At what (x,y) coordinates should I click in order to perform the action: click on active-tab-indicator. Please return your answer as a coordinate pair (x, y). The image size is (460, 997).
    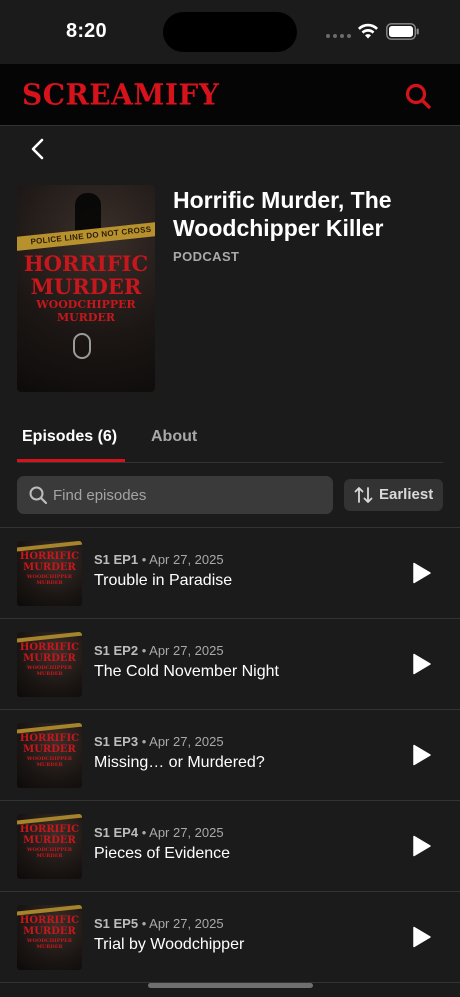
    Looking at the image, I should click on (71, 460).